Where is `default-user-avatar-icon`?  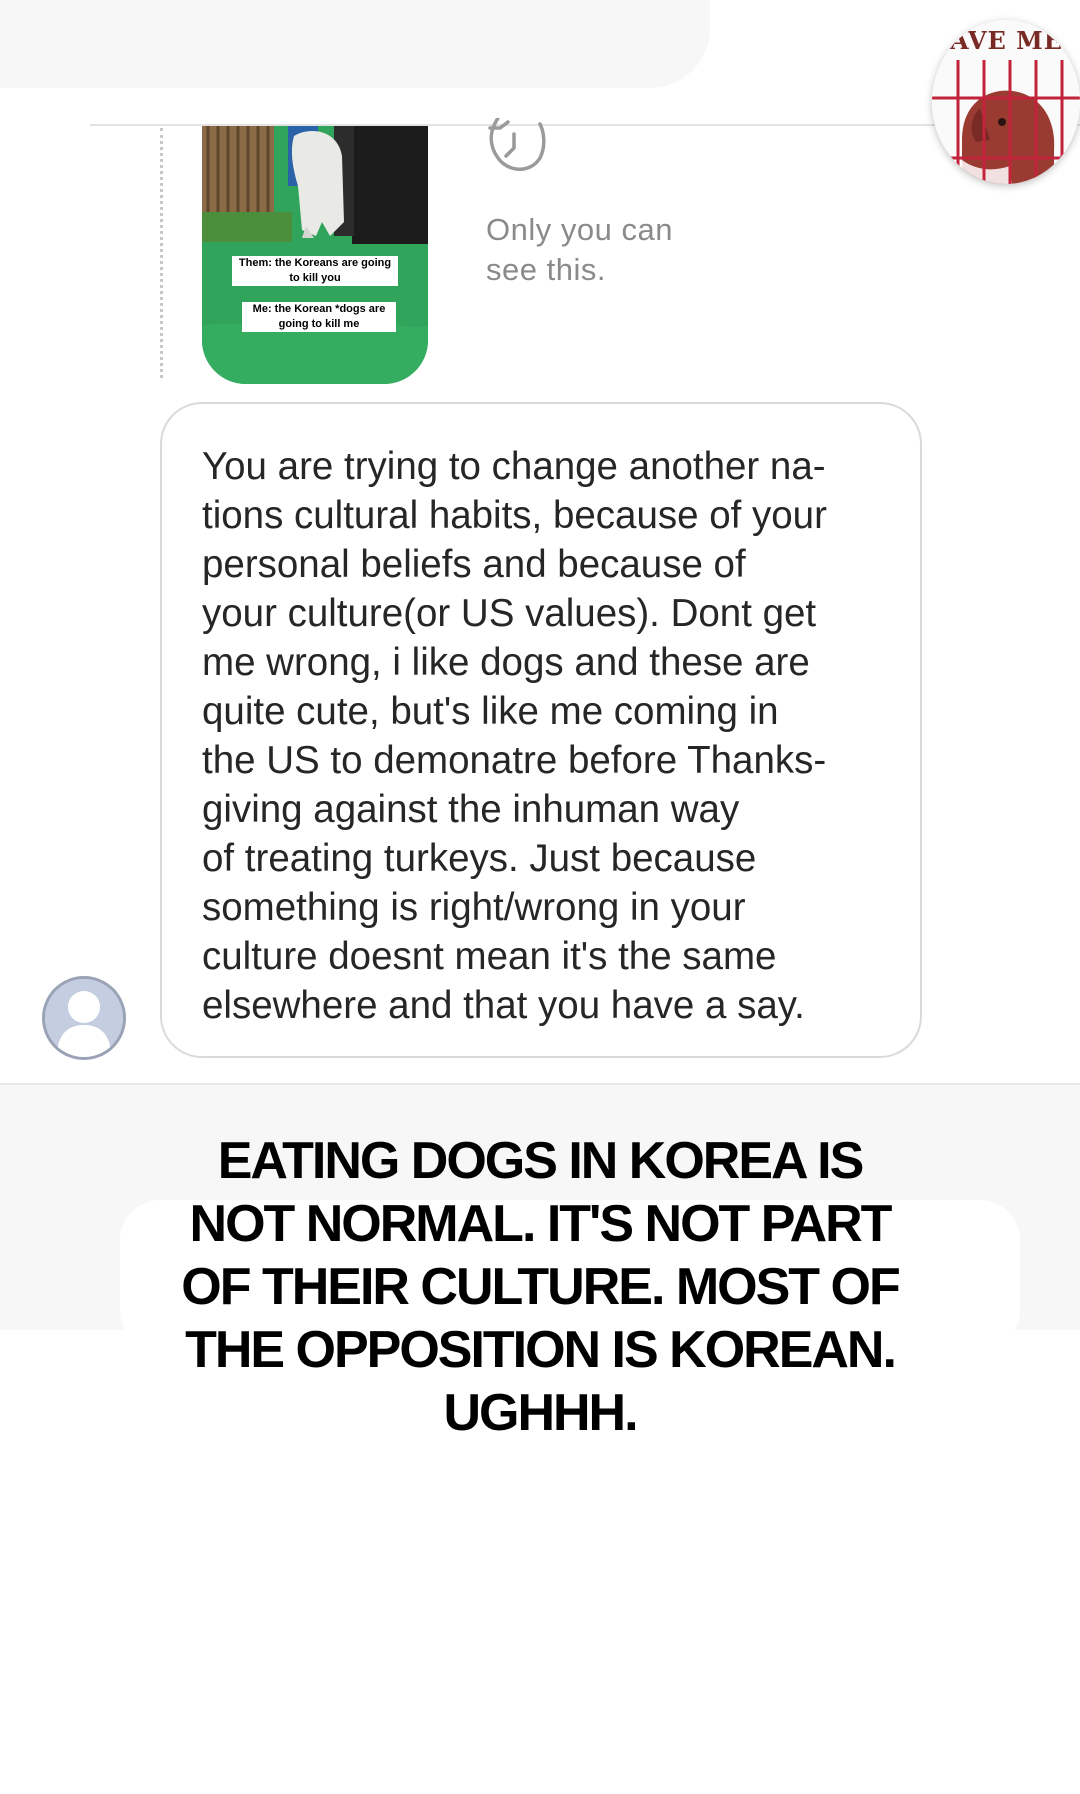
default-user-avatar-icon is located at coordinates (84, 1018).